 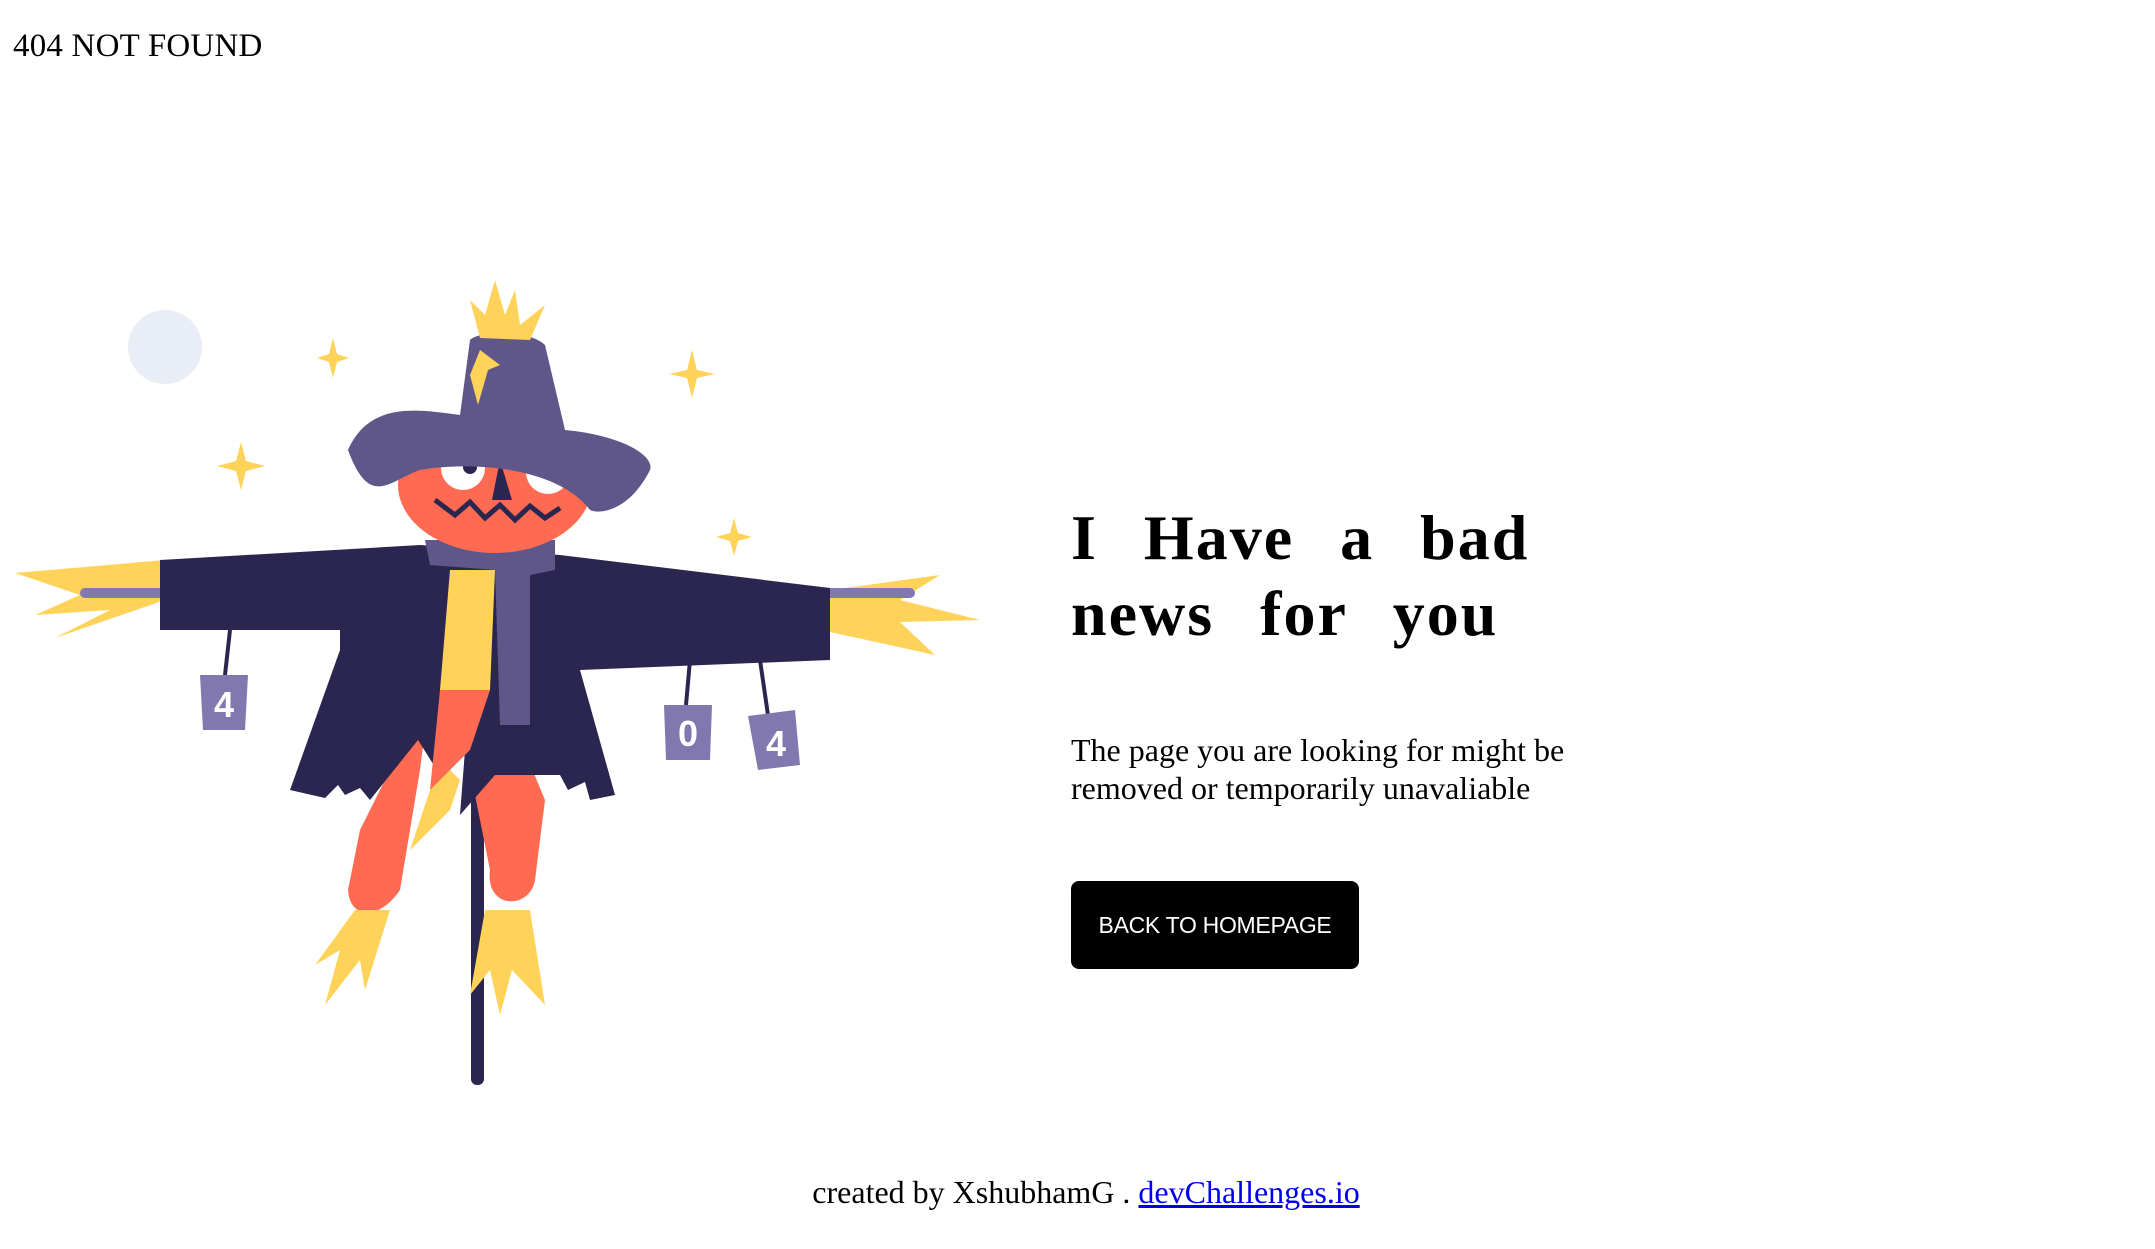 I want to click on page-title: 404 NOT FOUND, so click(x=138, y=46).